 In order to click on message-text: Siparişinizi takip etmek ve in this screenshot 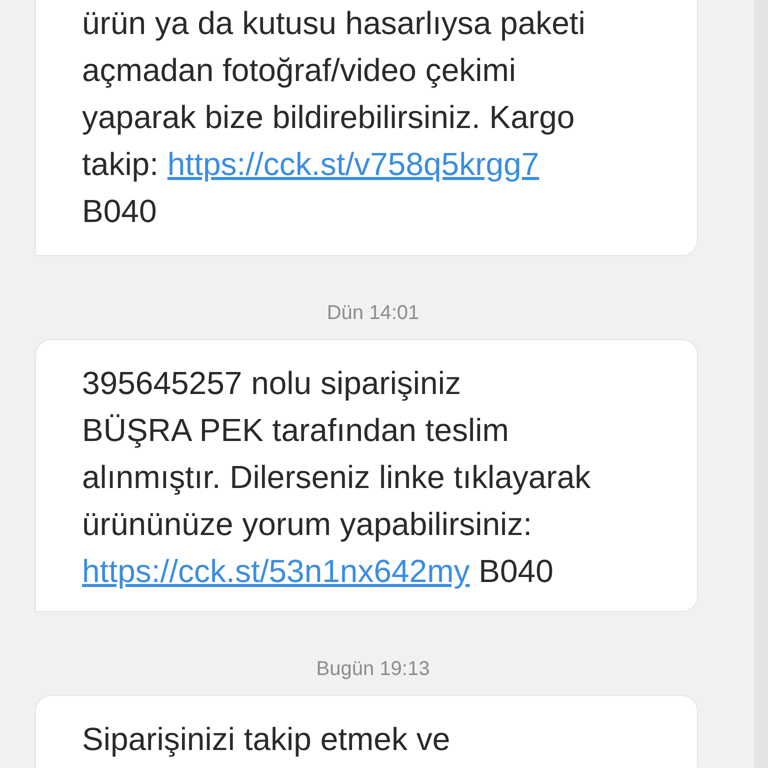, I will do `click(267, 739)`.